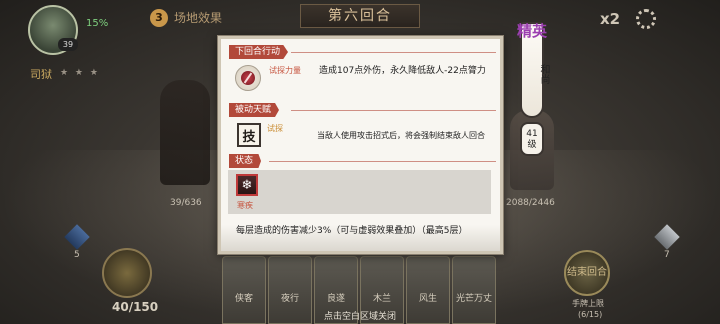 This screenshot has height=324, width=720. Describe the element at coordinates (588, 303) in the screenshot. I see `hand-limit-label: 手牌上限` at that location.